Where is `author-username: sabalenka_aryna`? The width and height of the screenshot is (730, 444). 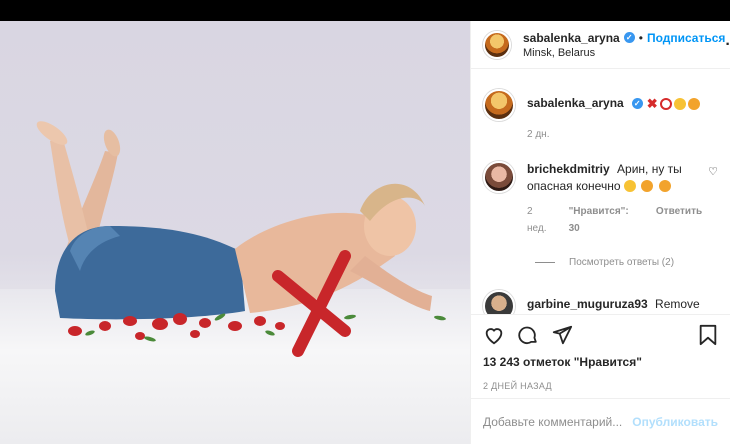 author-username: sabalenka_aryna is located at coordinates (571, 38).